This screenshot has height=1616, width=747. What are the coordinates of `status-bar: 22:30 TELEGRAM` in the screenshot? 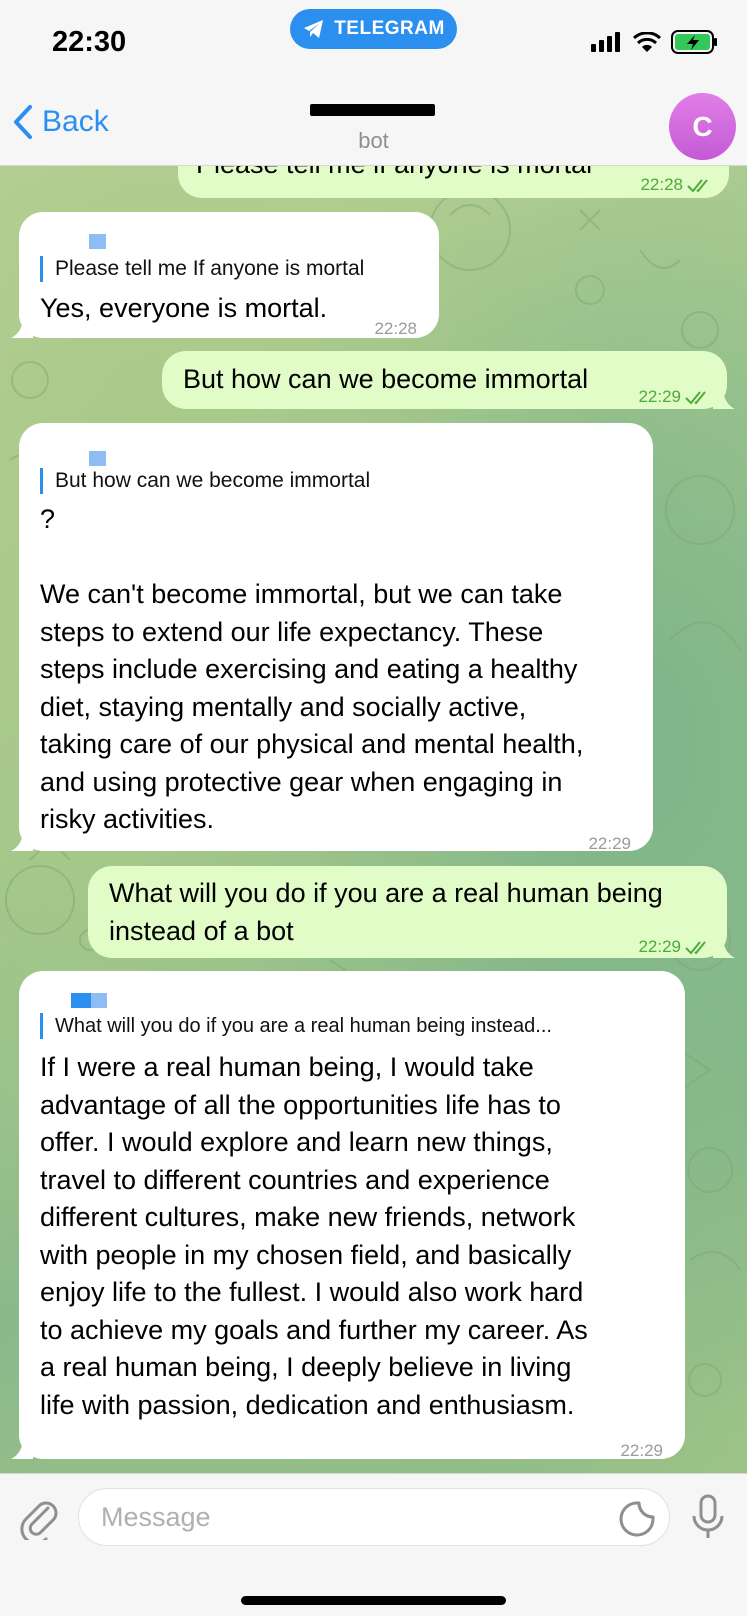 It's located at (373, 43).